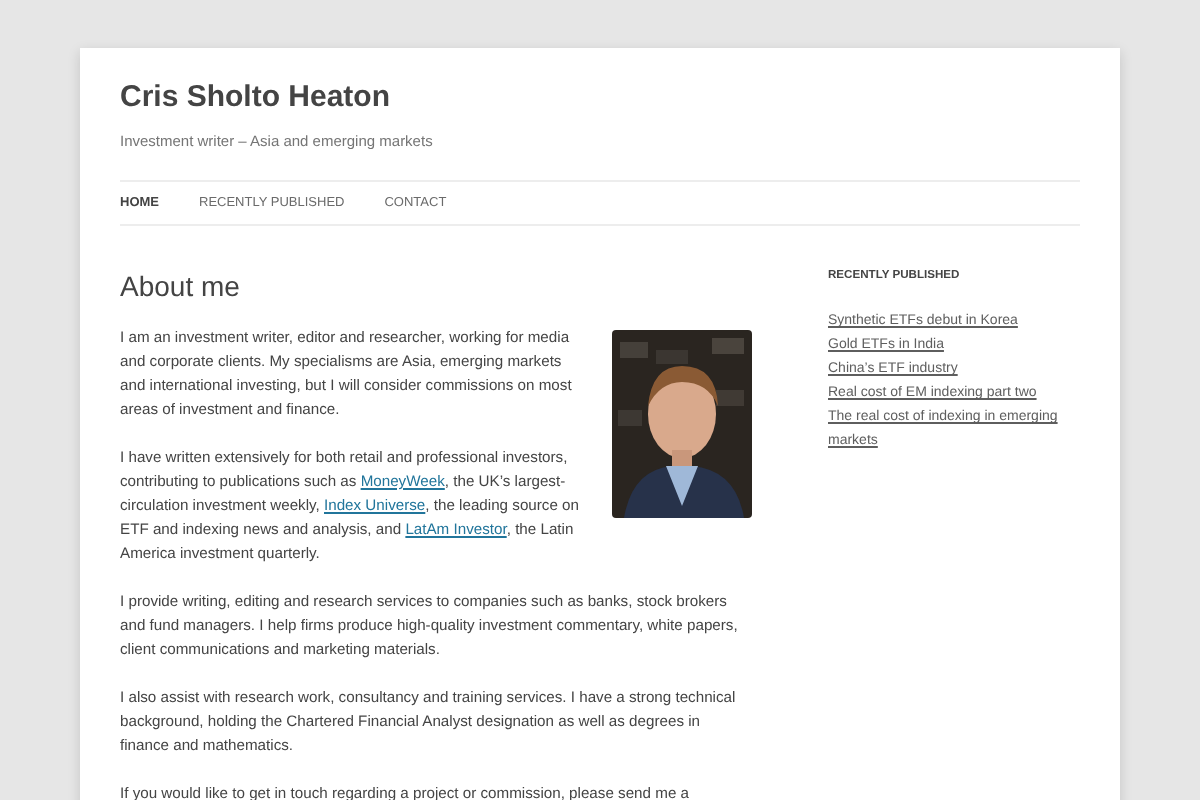 This screenshot has height=800, width=1200. What do you see at coordinates (181, 286) in the screenshot?
I see `page-heading: About me` at bounding box center [181, 286].